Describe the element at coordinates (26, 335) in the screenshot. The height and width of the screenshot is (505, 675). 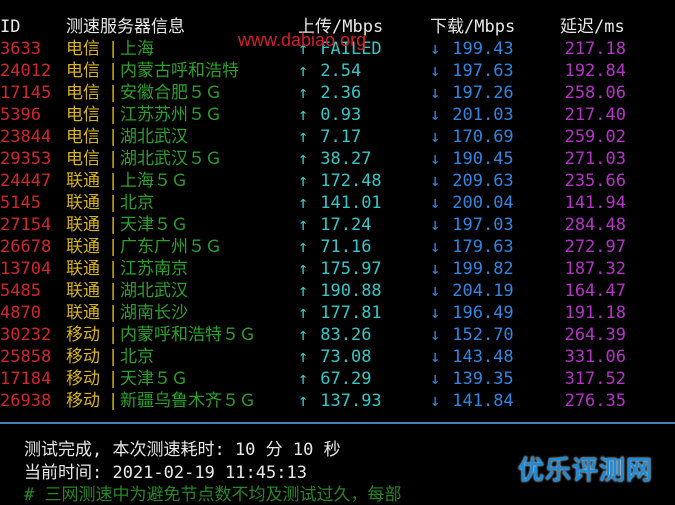
I see `row-id: 30232` at that location.